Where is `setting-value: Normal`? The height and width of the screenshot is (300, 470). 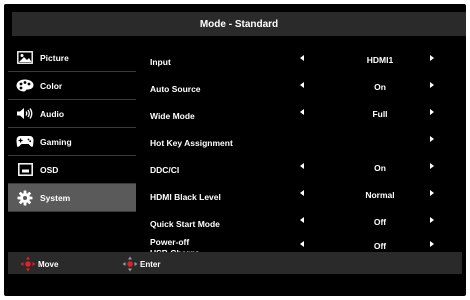
setting-value: Normal is located at coordinates (380, 195).